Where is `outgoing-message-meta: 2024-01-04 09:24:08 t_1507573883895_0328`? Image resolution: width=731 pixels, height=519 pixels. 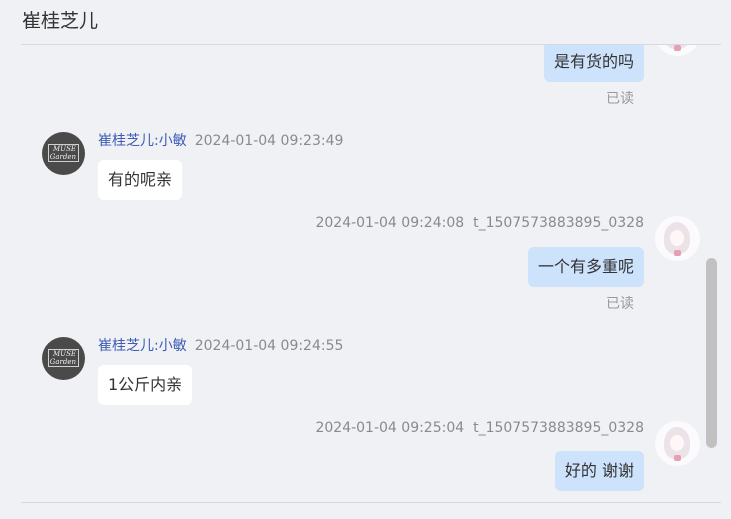
outgoing-message-meta: 2024-01-04 09:24:08 t_1507573883895_0328 is located at coordinates (479, 223).